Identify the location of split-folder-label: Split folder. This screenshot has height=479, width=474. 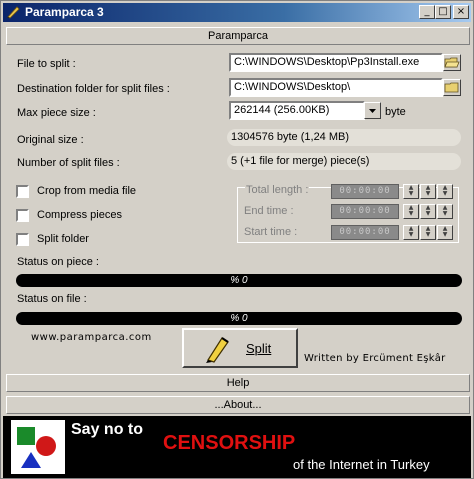
(63, 239).